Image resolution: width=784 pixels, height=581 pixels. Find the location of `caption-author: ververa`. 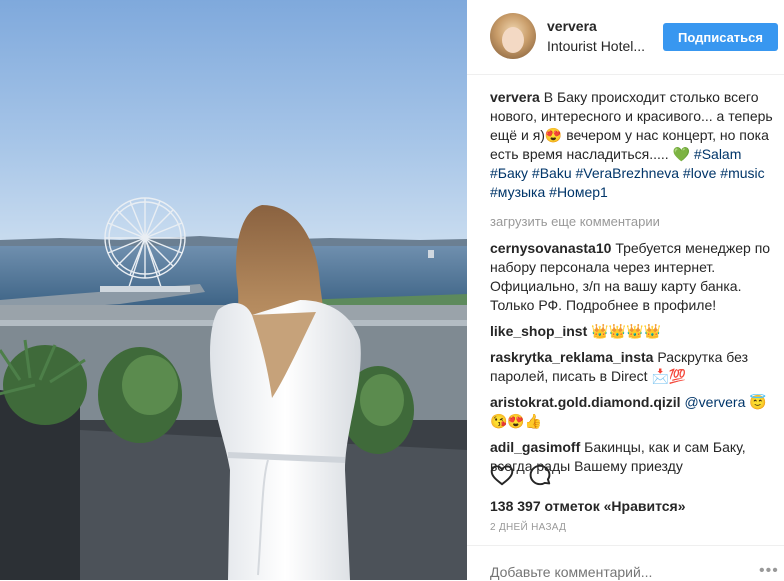

caption-author: ververa is located at coordinates (515, 97).